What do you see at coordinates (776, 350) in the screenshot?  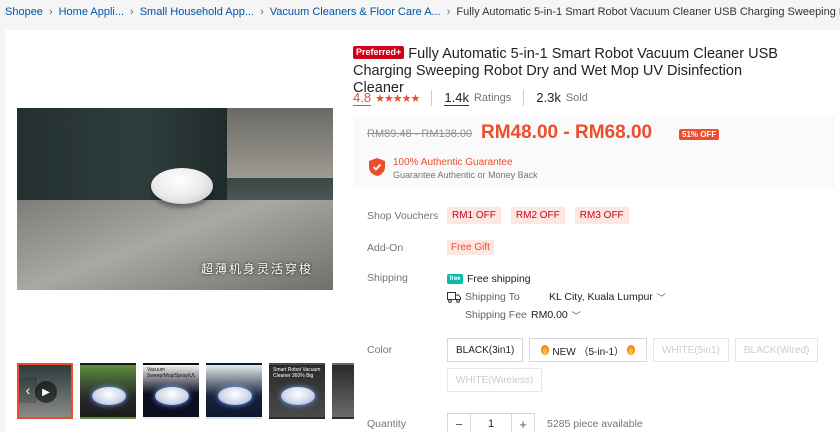 I see `color-option-black-wired: BLACK(Wired)` at bounding box center [776, 350].